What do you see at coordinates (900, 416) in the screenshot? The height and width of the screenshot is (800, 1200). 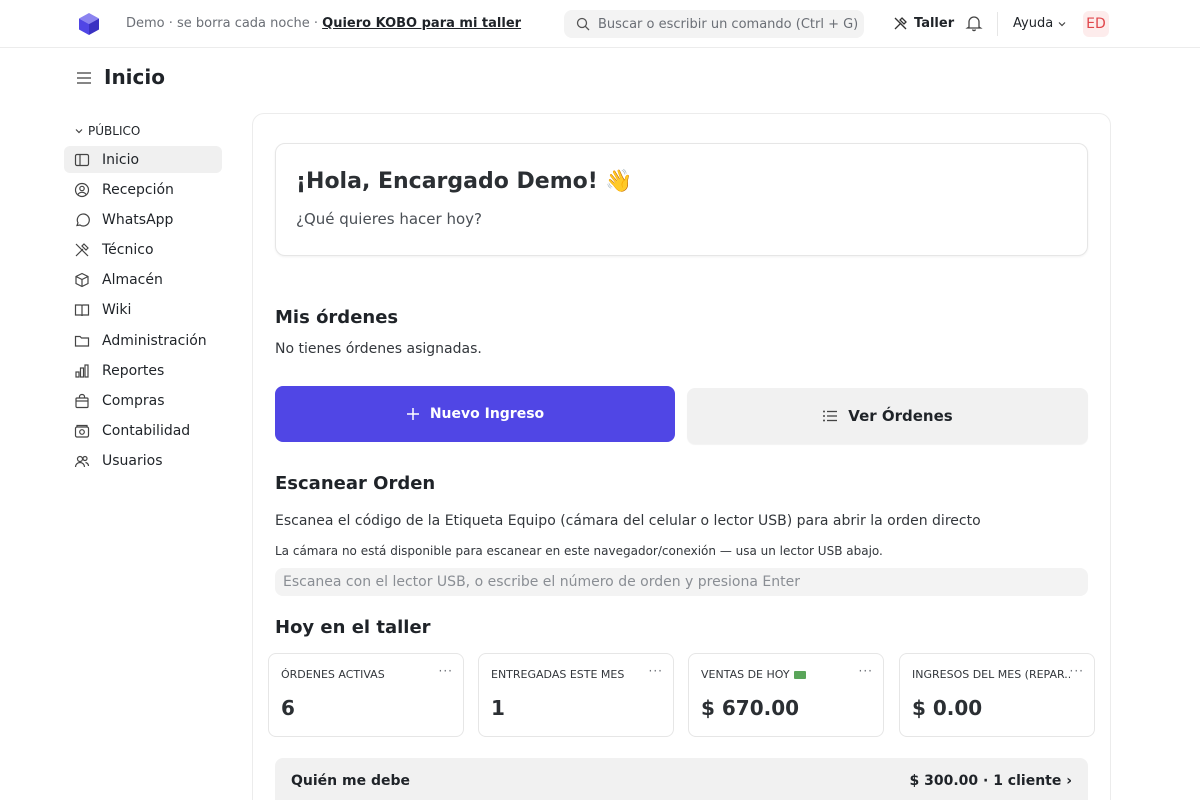 I see `view-orders-label: Ver Órdenes` at bounding box center [900, 416].